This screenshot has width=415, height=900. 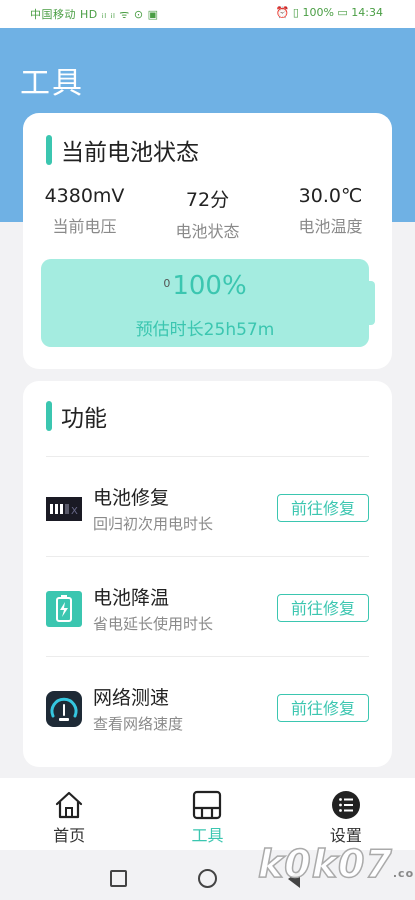 What do you see at coordinates (118, 878) in the screenshot?
I see `recent-apps-icon` at bounding box center [118, 878].